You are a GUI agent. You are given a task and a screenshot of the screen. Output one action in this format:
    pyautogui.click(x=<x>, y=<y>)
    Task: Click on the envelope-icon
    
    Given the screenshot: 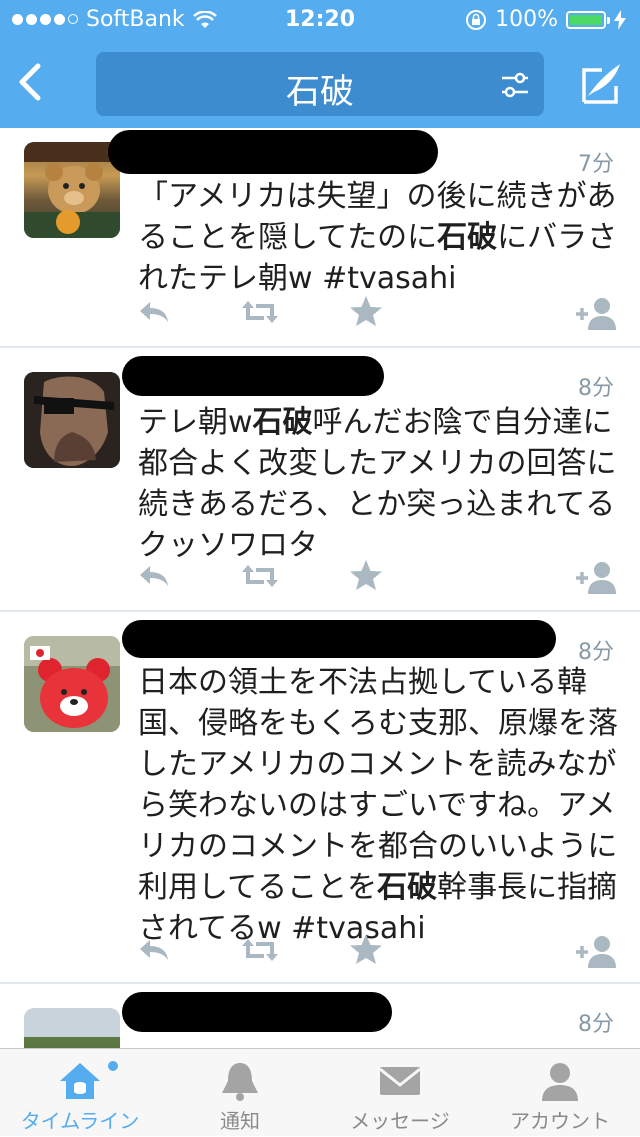 What is the action you would take?
    pyautogui.click(x=400, y=1081)
    